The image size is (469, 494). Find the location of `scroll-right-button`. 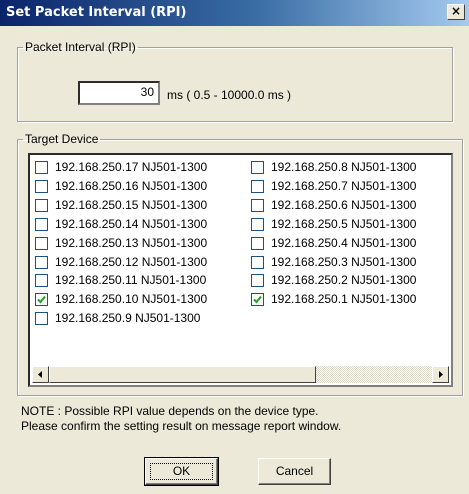

scroll-right-button is located at coordinates (440, 374).